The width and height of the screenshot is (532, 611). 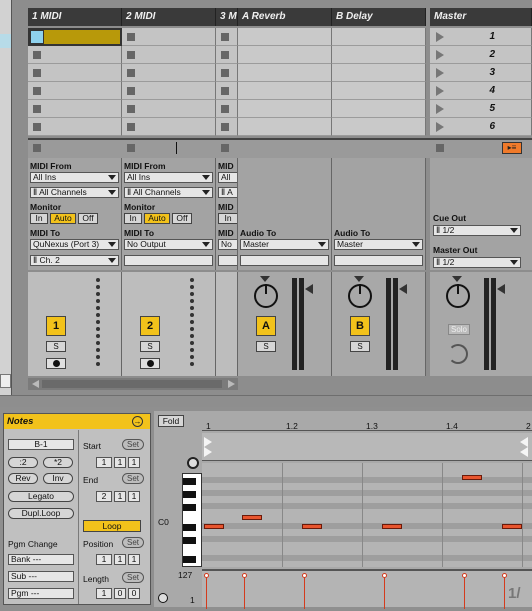 What do you see at coordinates (58, 478) in the screenshot?
I see `invert-button: Inv` at bounding box center [58, 478].